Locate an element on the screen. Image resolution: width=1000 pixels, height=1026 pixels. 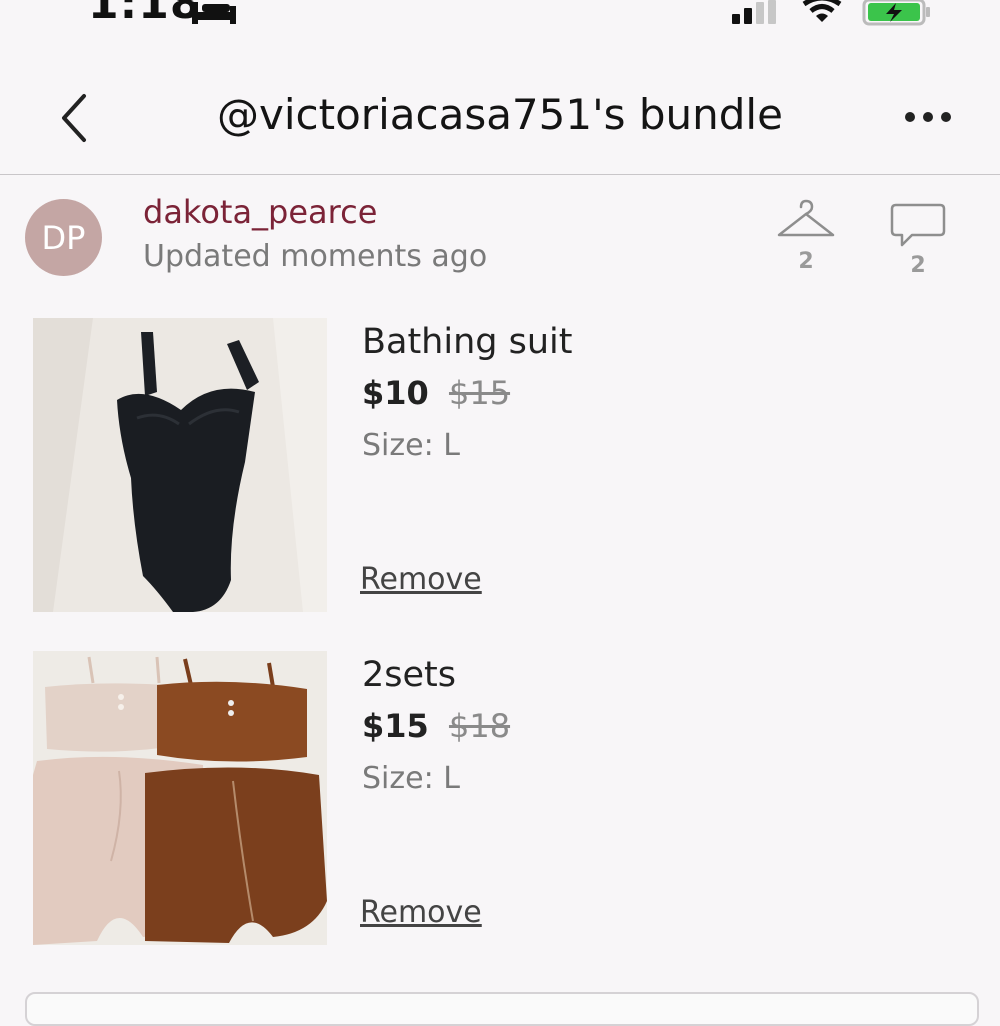
status-bar: 1:18 is located at coordinates (500, 15).